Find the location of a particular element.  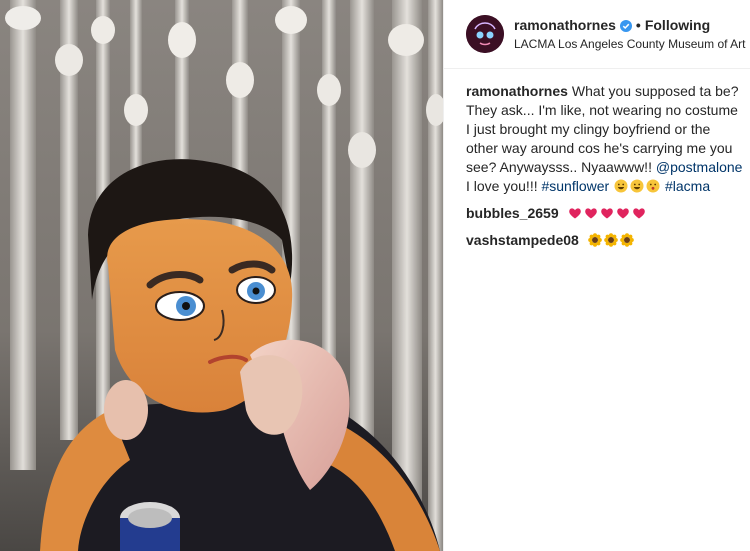

location-link: LACMA Los Angeles County Museum of Art is located at coordinates (629, 44).